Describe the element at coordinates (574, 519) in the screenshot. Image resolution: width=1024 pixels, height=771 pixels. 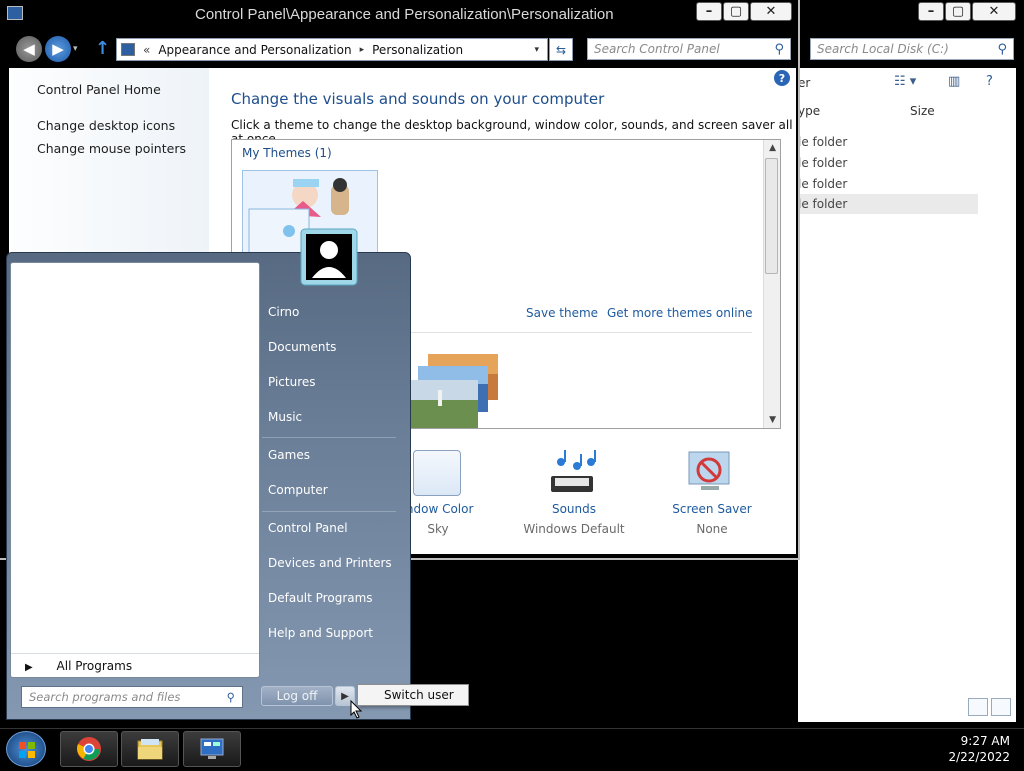
I see `sounds-item: Sounds Windows Default` at that location.